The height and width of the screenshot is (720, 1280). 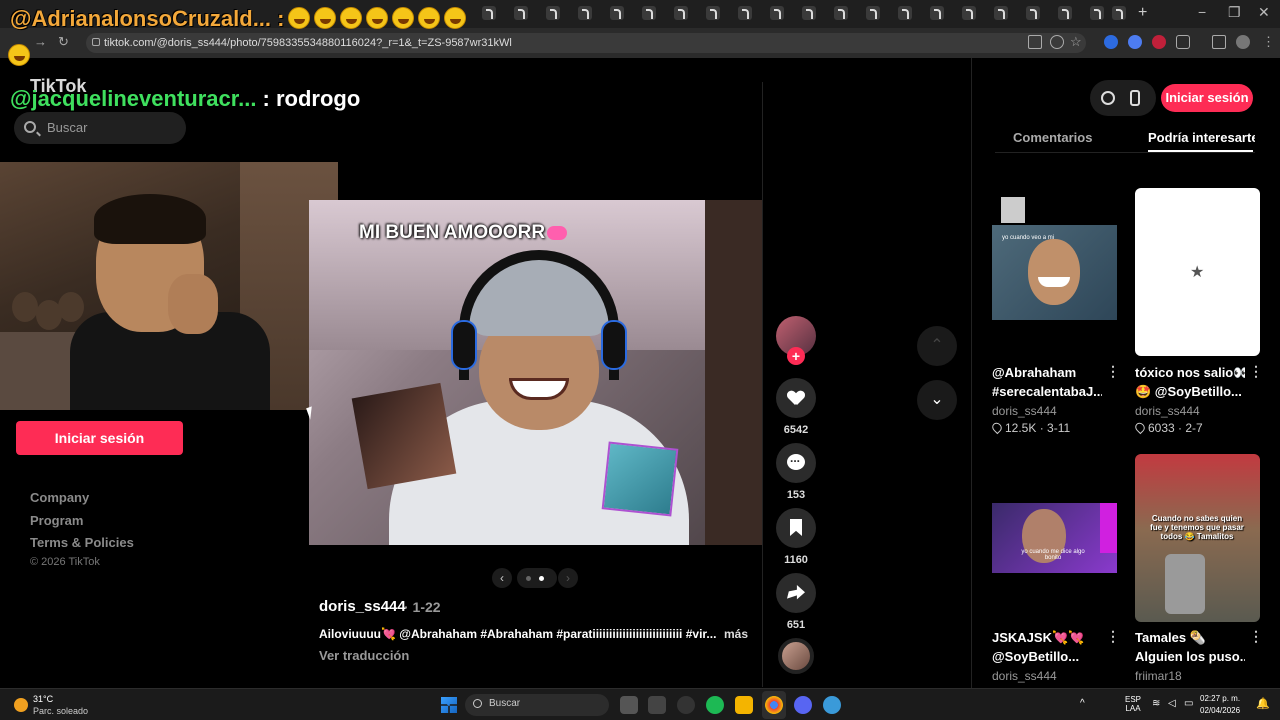 What do you see at coordinates (1188, 703) in the screenshot?
I see `battery-icon: ▭` at bounding box center [1188, 703].